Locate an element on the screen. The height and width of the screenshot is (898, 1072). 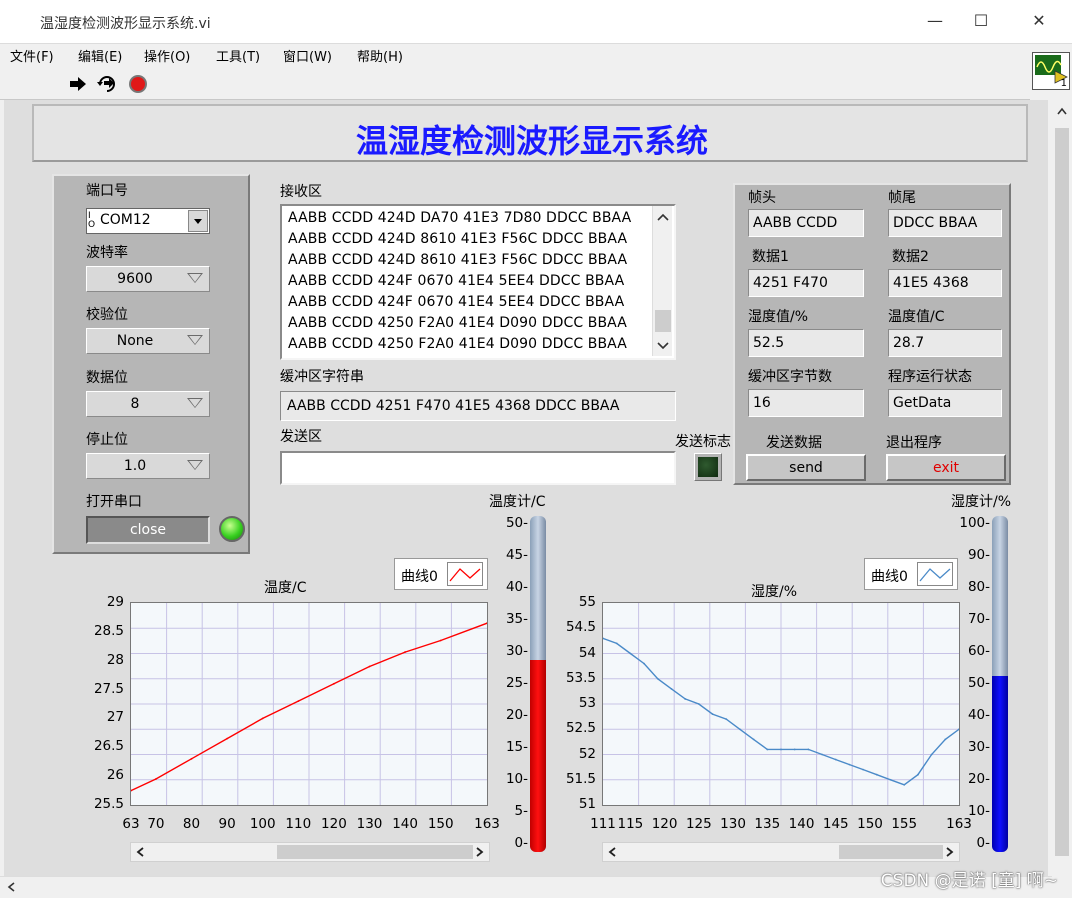
thermometer-title: 温度计/C is located at coordinates (517, 502).